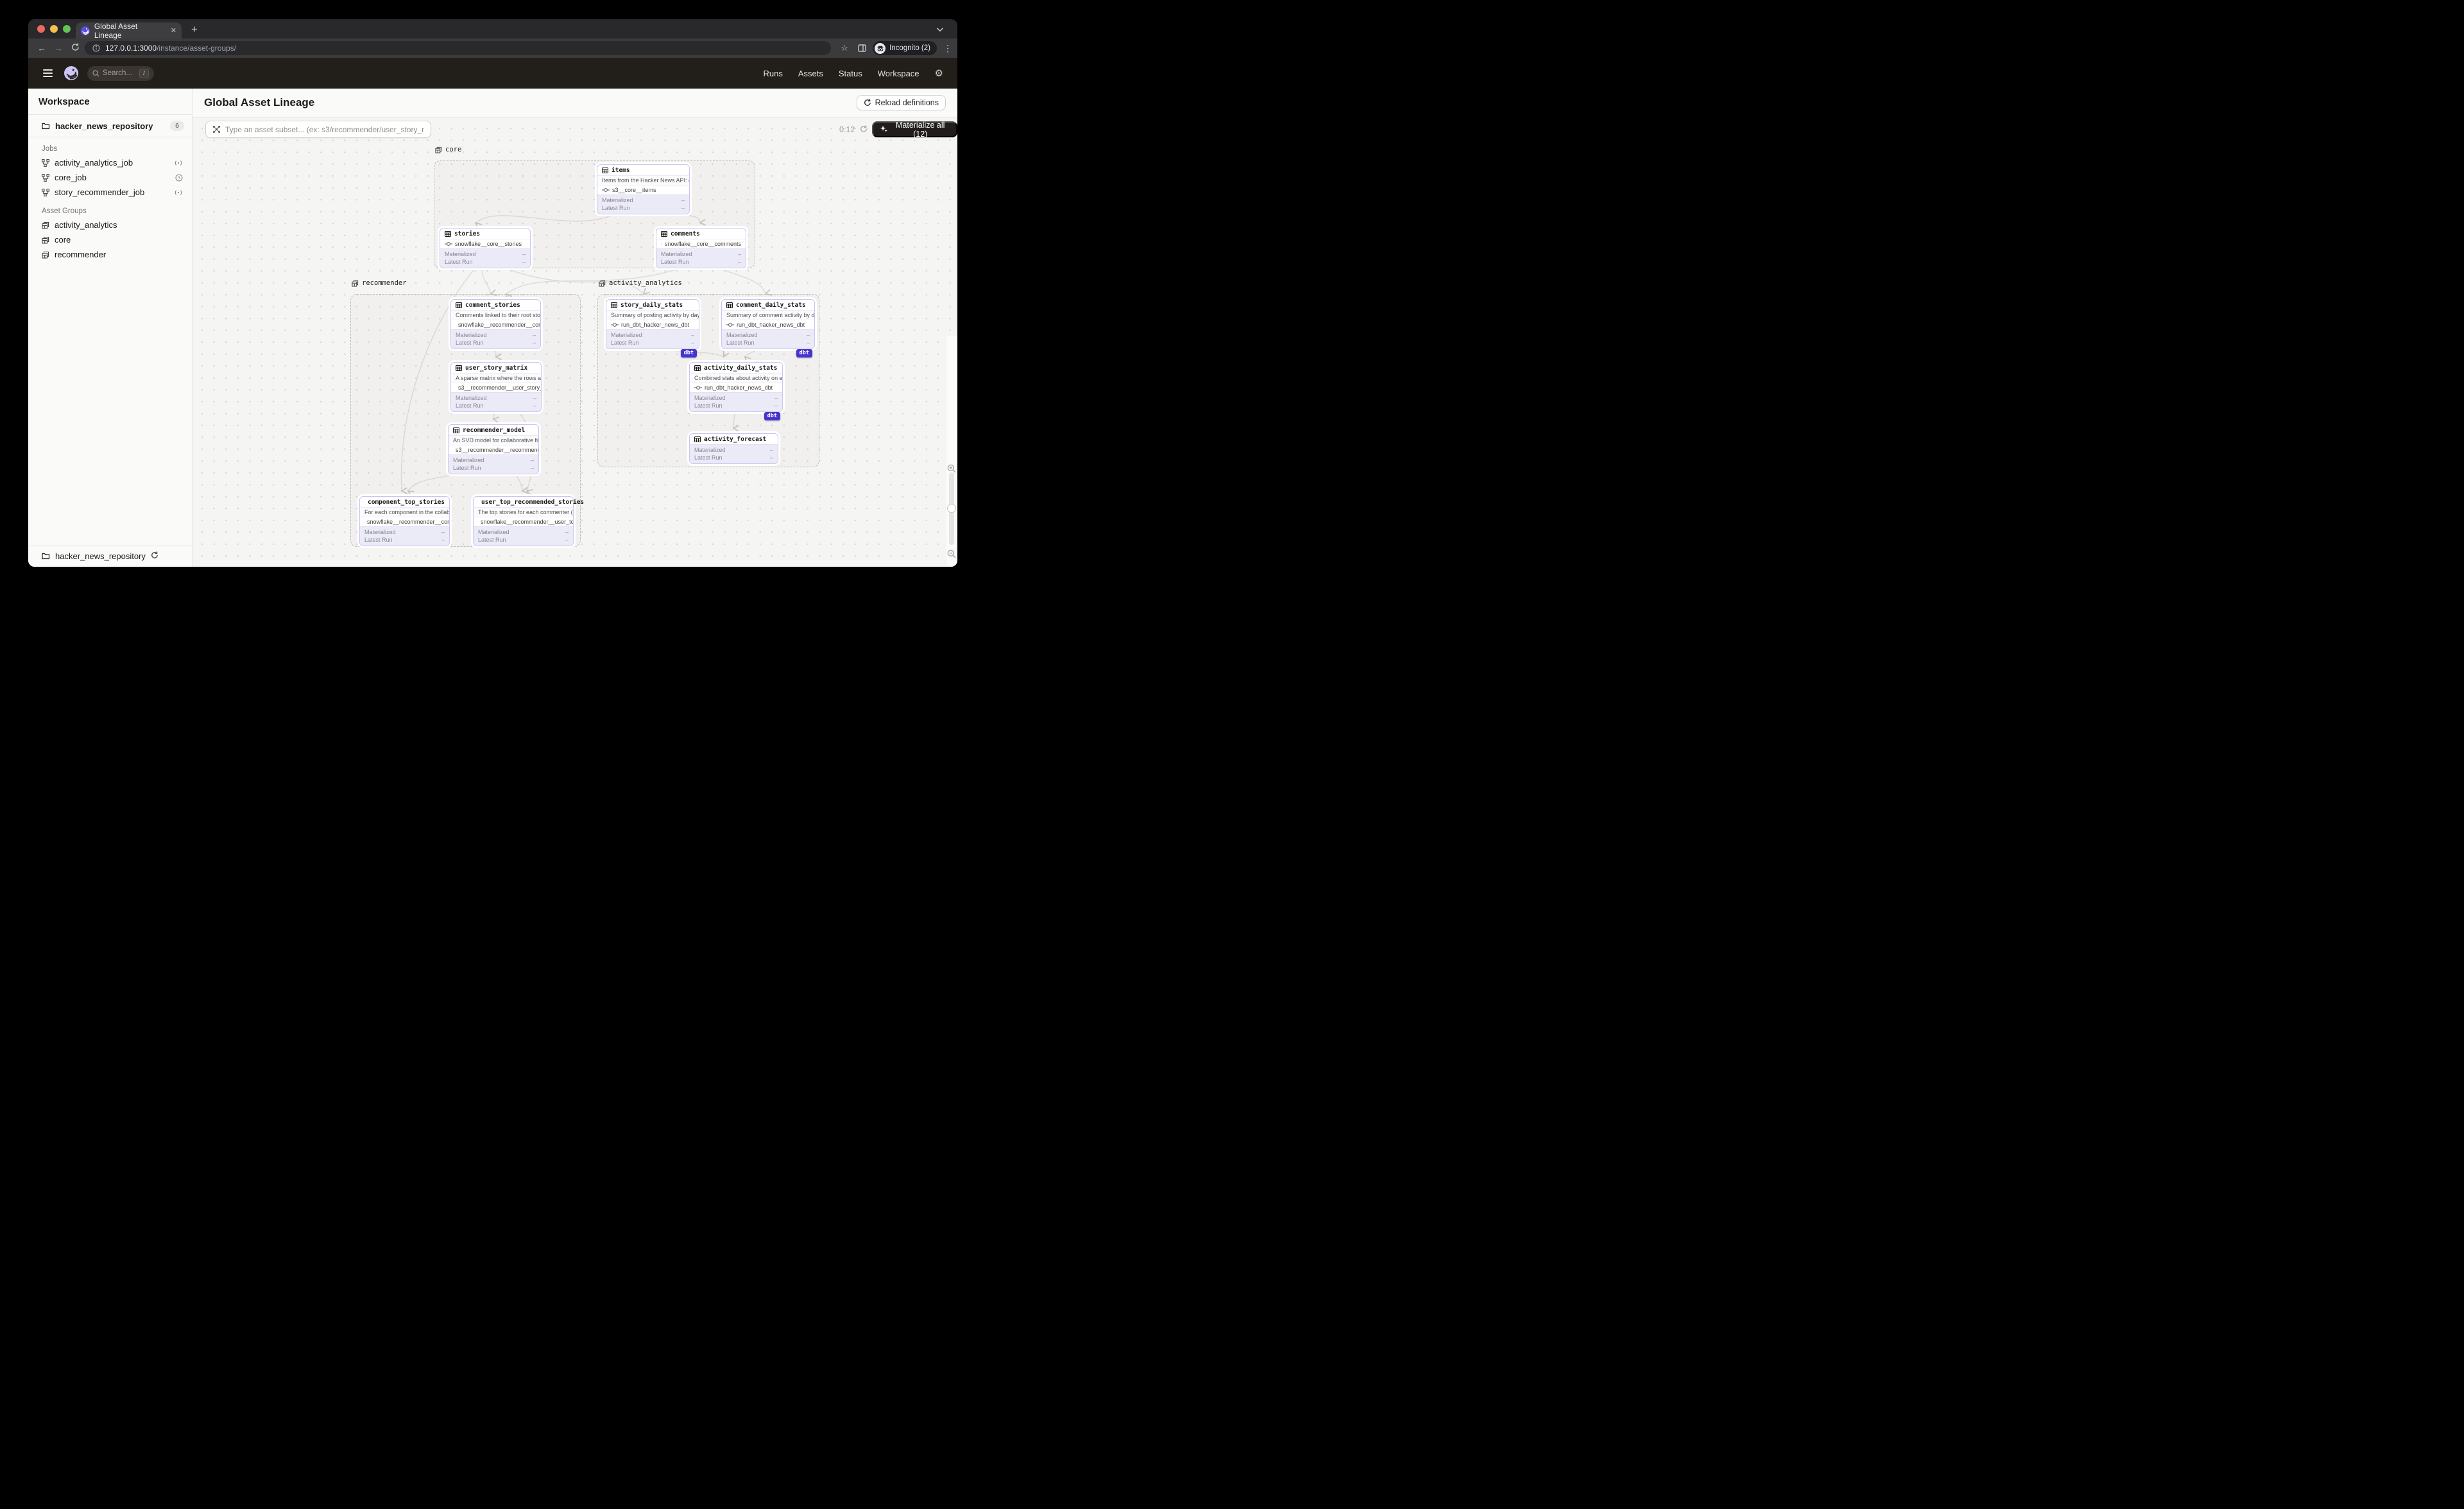 This screenshot has width=2464, height=1509. What do you see at coordinates (75, 48) in the screenshot?
I see `reload-button` at bounding box center [75, 48].